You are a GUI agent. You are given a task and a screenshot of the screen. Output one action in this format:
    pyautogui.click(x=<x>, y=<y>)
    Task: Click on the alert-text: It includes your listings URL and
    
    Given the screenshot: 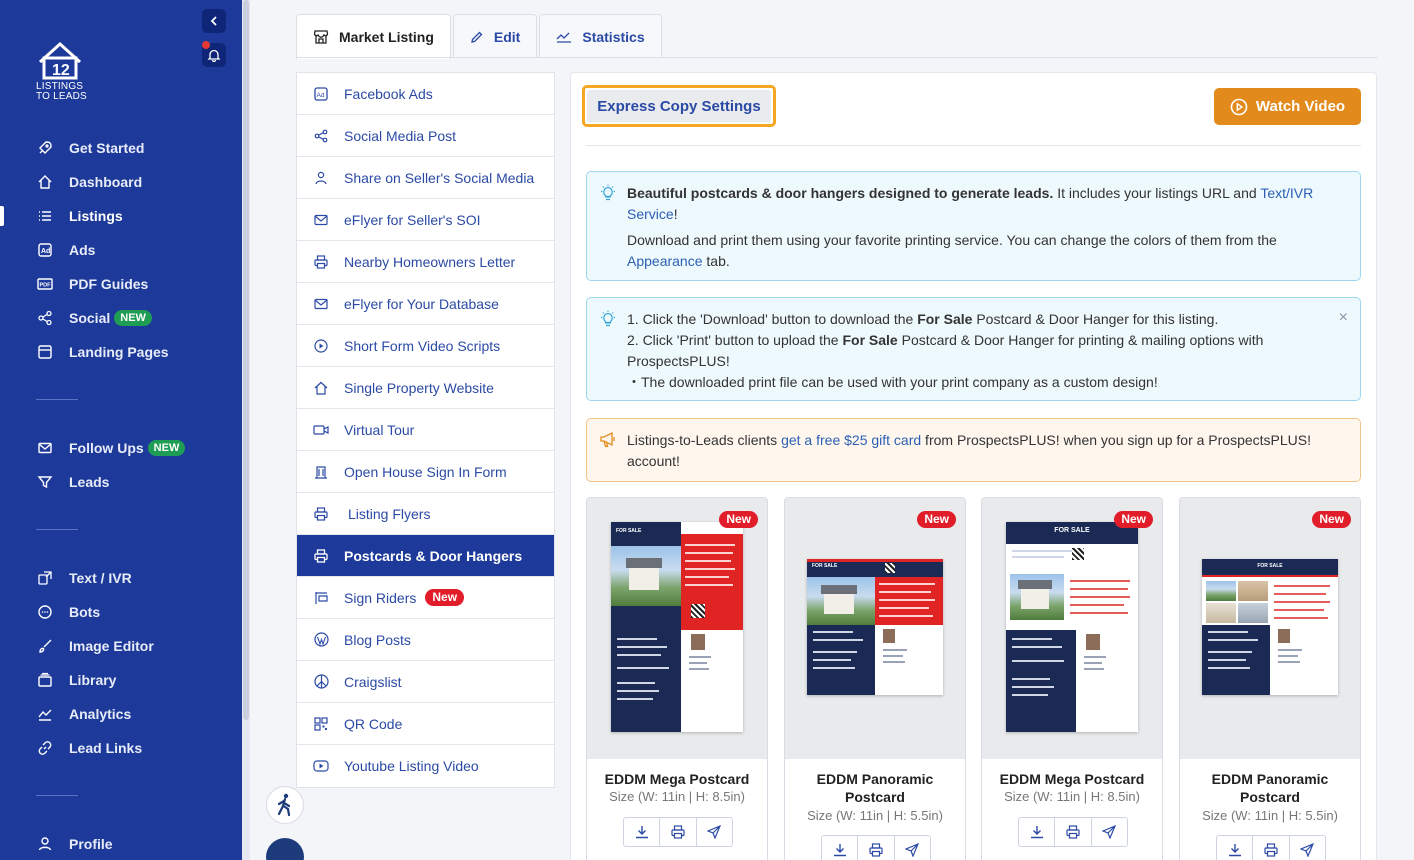 What is the action you would take?
    pyautogui.click(x=1157, y=193)
    